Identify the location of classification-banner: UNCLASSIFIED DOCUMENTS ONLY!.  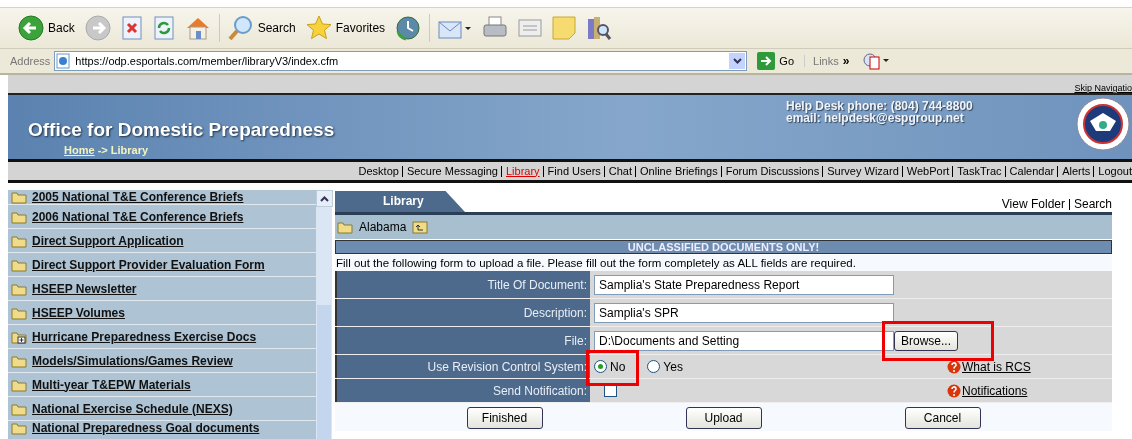
(723, 247).